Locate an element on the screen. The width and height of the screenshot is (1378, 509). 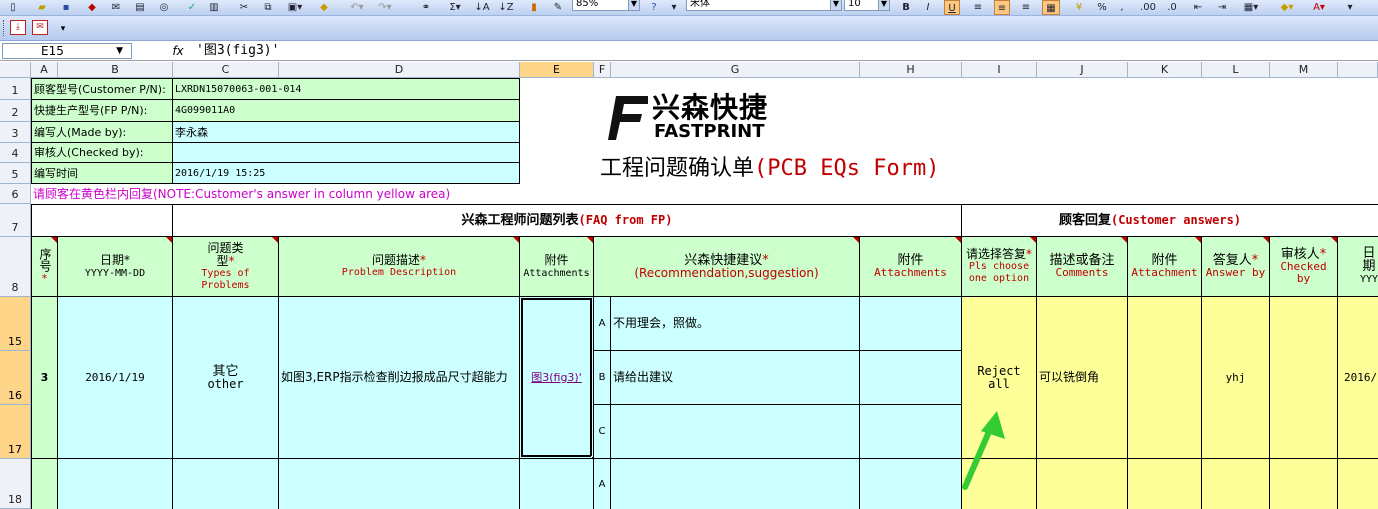
print-preview-icon: ◎ is located at coordinates (164, 7).